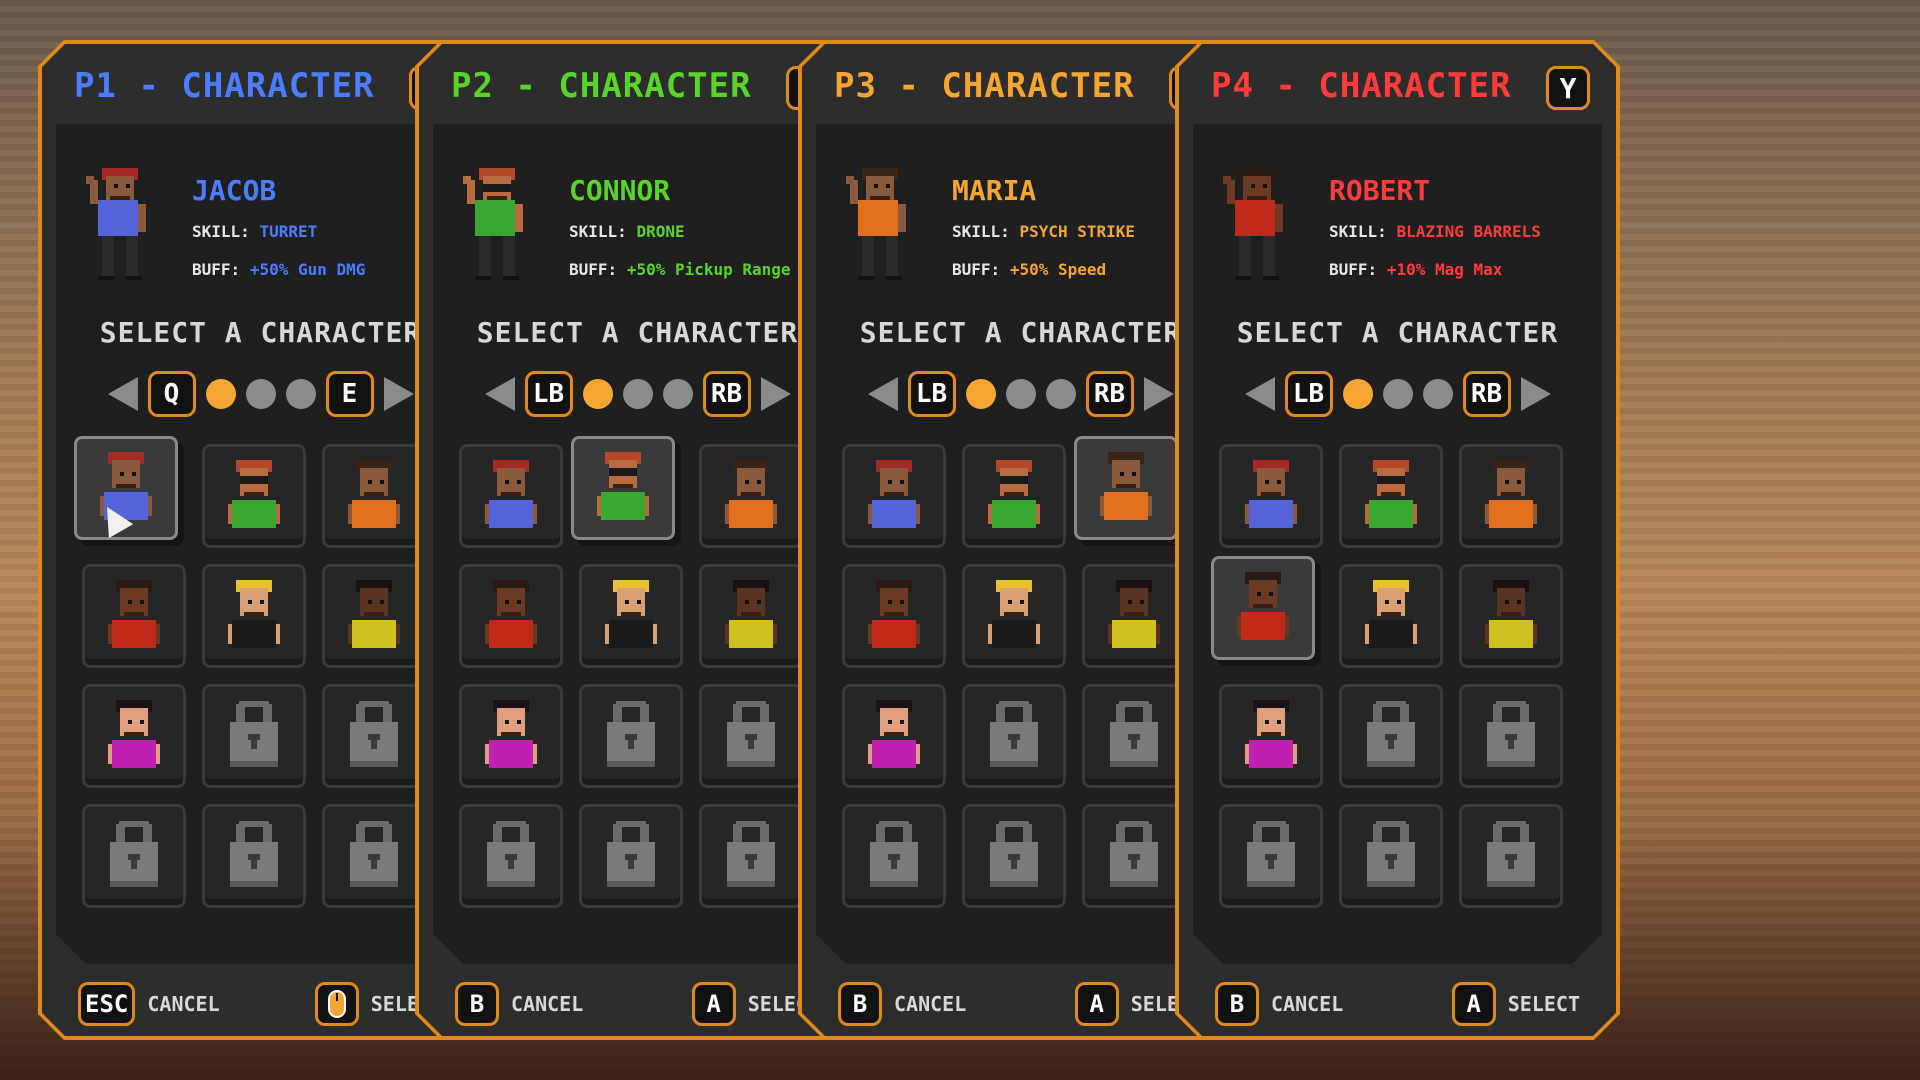  What do you see at coordinates (601, 86) in the screenshot?
I see `panel-title: P2 - CHARACTER` at bounding box center [601, 86].